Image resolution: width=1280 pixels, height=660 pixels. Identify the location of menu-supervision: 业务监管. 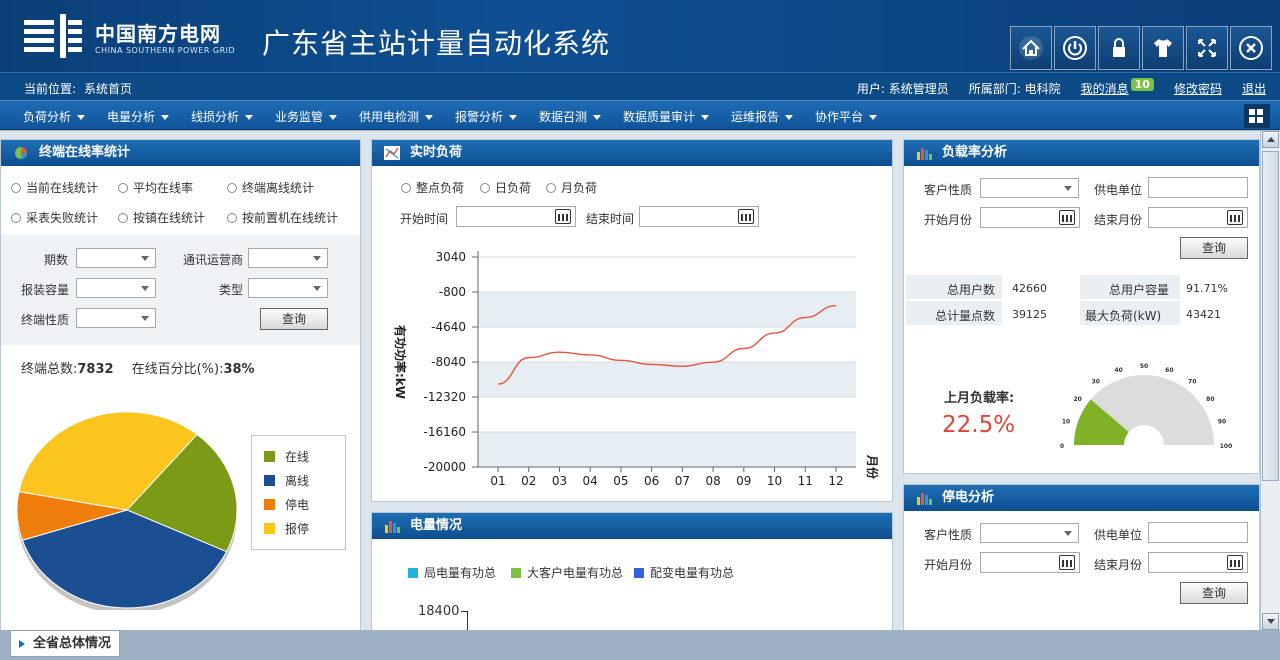
(306, 116).